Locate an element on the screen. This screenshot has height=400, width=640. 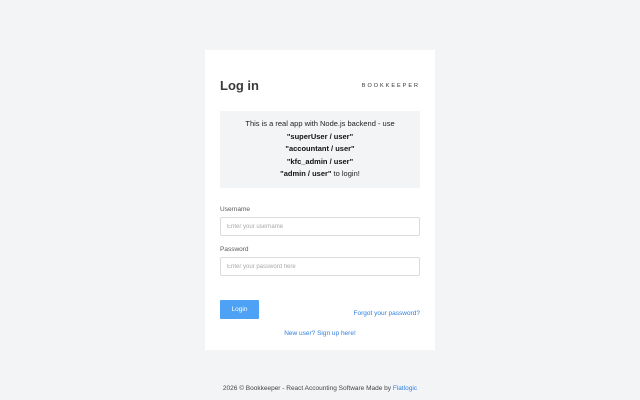
credential-accountant: "accountant / user" is located at coordinates (320, 149).